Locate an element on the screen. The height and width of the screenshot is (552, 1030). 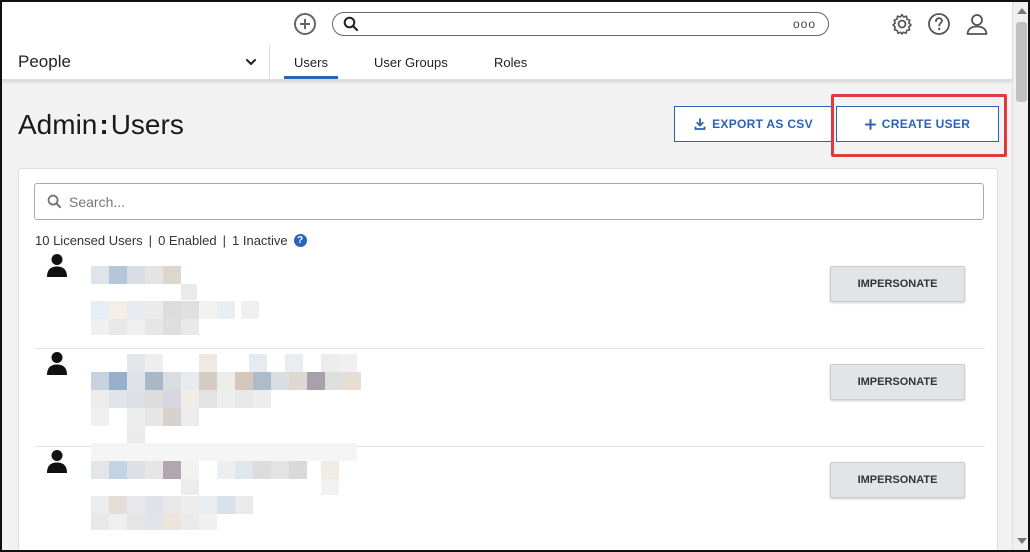
top-bar: ooo is located at coordinates (507, 24).